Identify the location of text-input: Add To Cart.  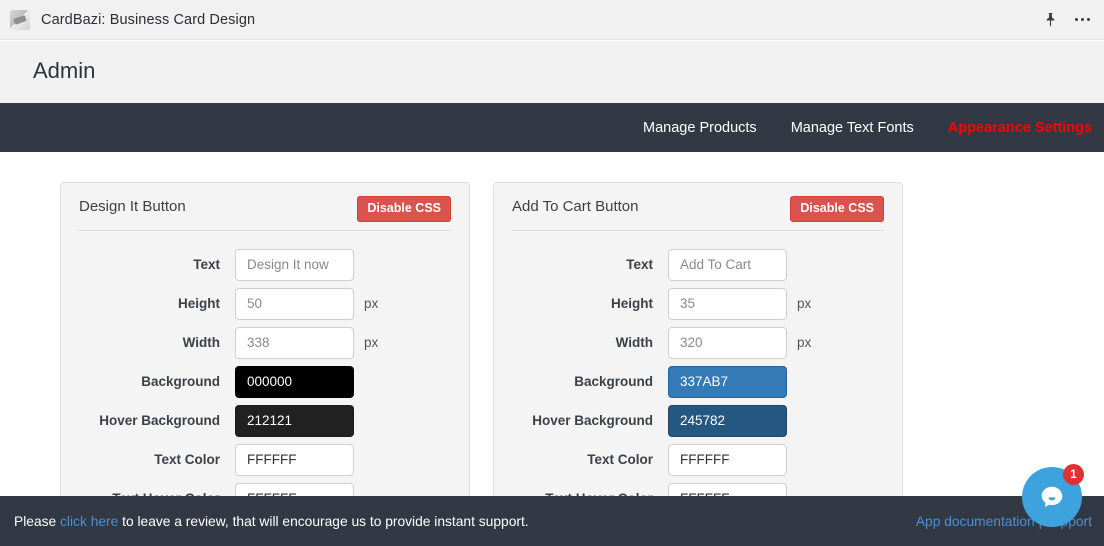
(727, 264).